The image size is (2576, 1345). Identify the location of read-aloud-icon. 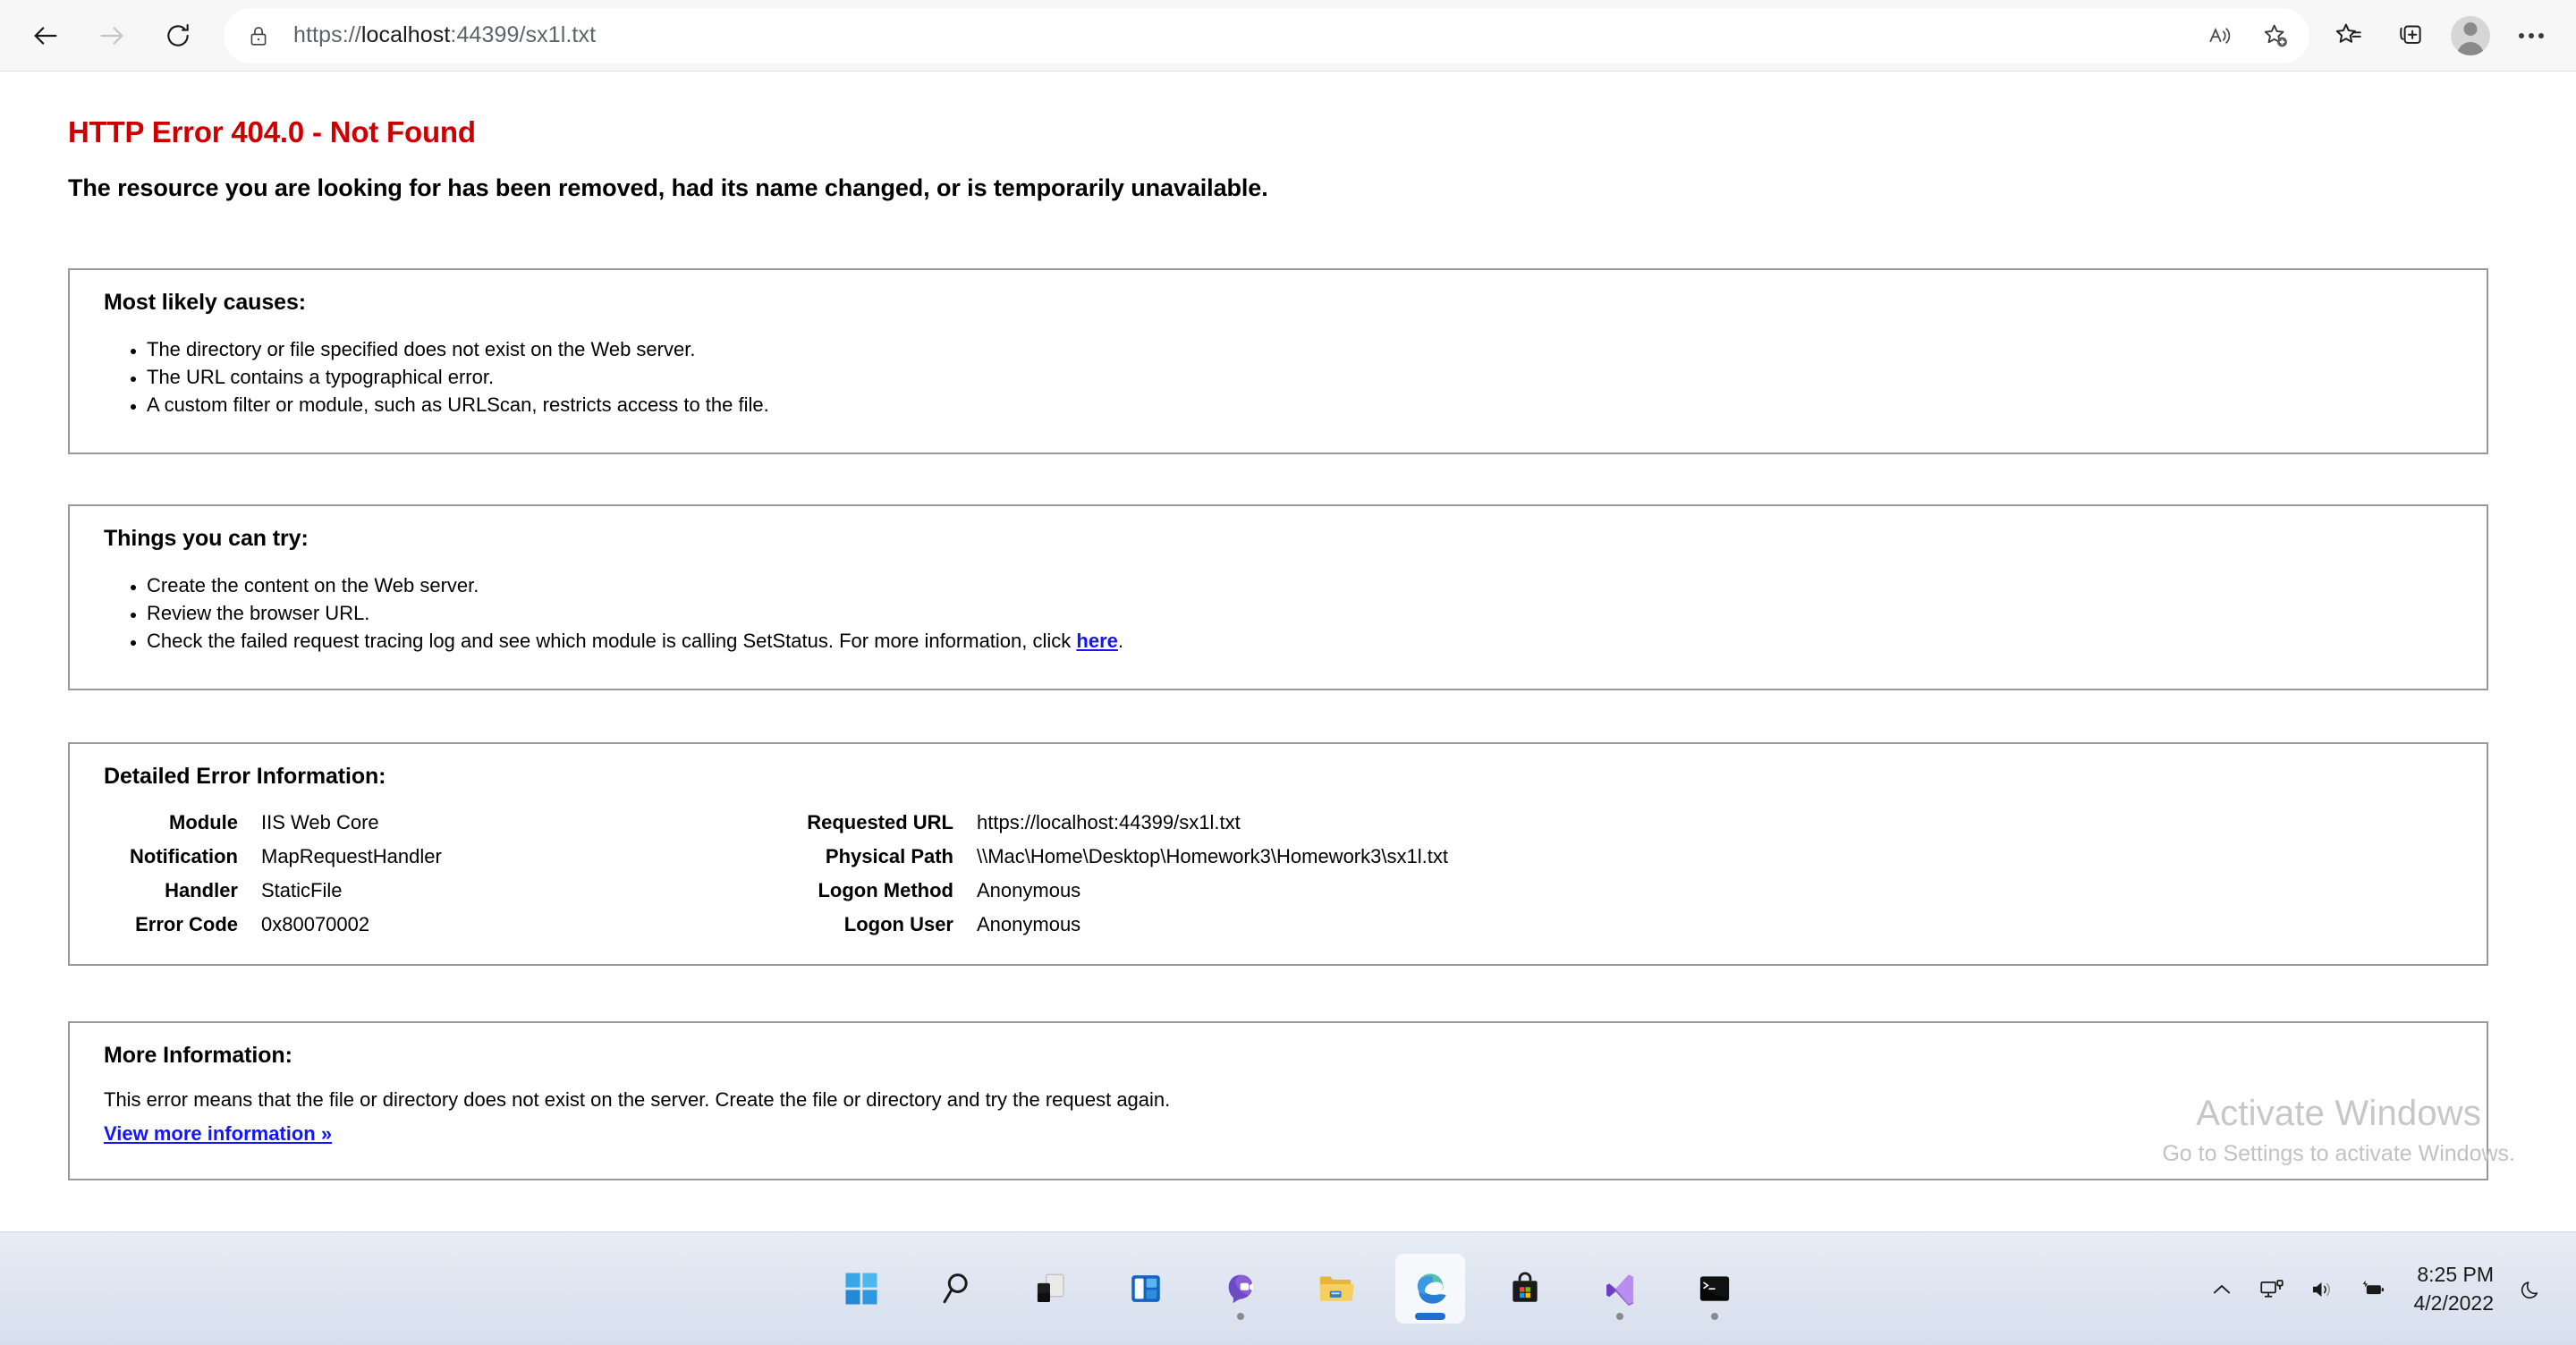
(2220, 35).